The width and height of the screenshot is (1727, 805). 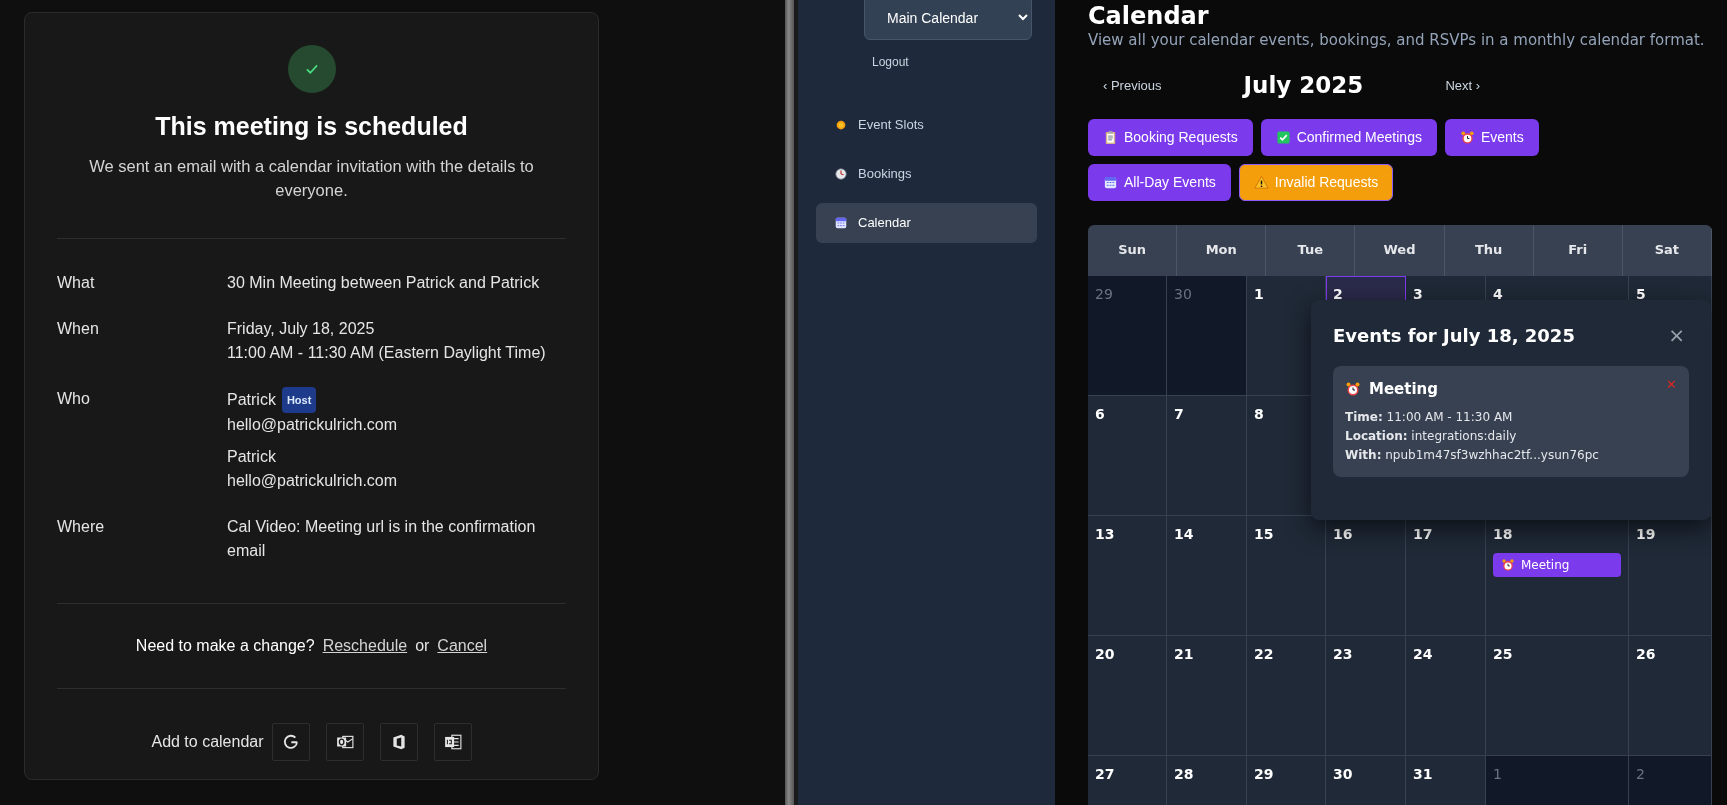 What do you see at coordinates (1207, 455) in the screenshot?
I see `day-cell: 7` at bounding box center [1207, 455].